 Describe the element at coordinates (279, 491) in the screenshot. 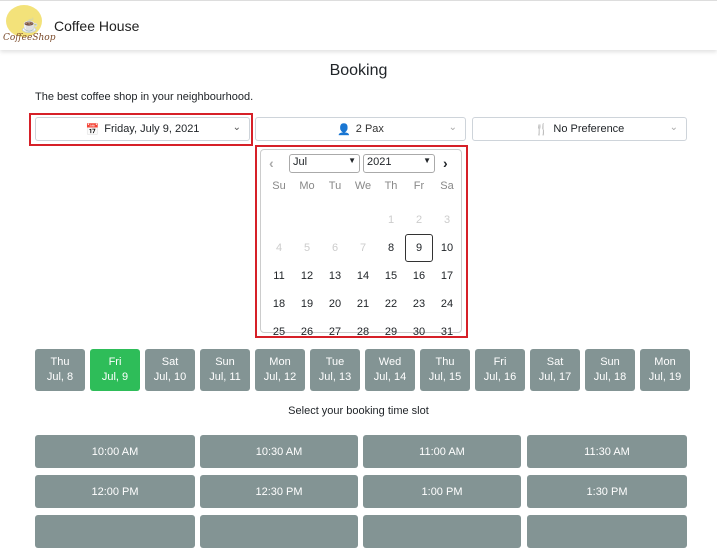

I see `time-slot-button: 12:30 PM` at that location.